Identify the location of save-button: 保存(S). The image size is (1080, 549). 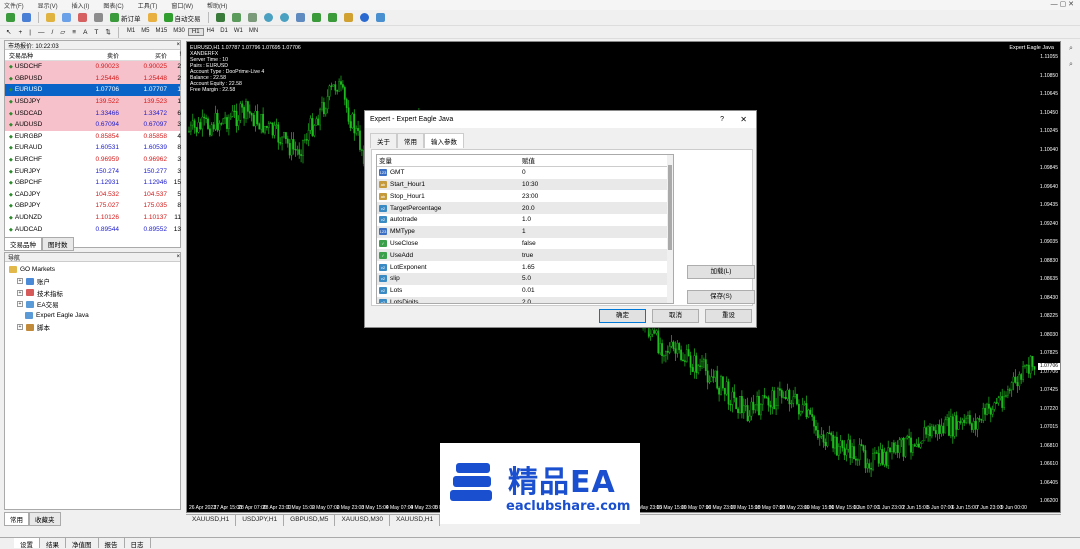
(721, 297).